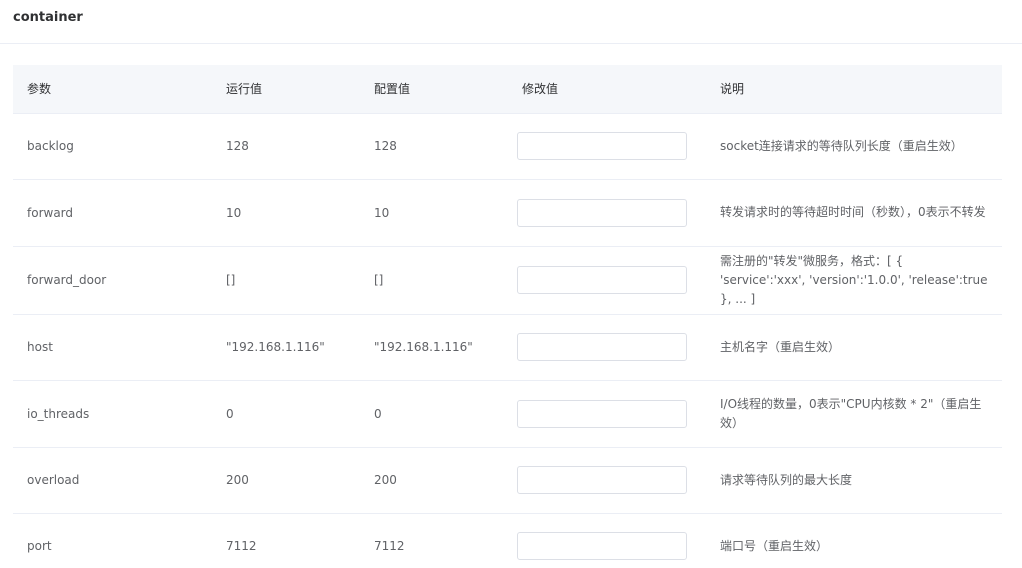 This screenshot has width=1022, height=568. Describe the element at coordinates (774, 545) in the screenshot. I see `cell-description: 端口号（重启生效）` at that location.